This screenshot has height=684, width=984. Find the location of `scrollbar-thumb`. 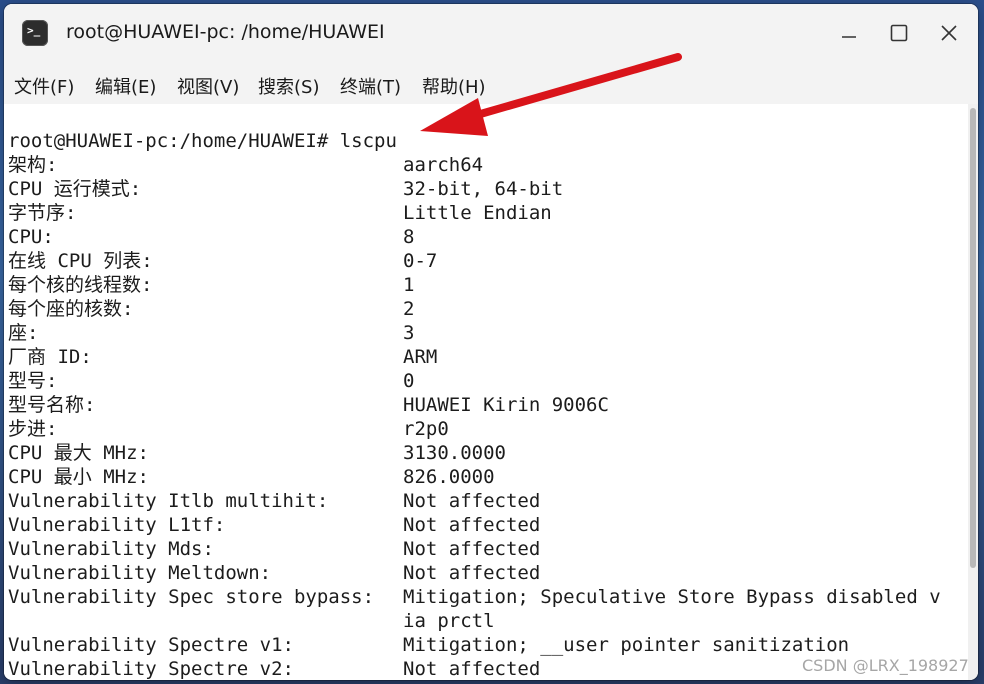

scrollbar-thumb is located at coordinates (973, 338).